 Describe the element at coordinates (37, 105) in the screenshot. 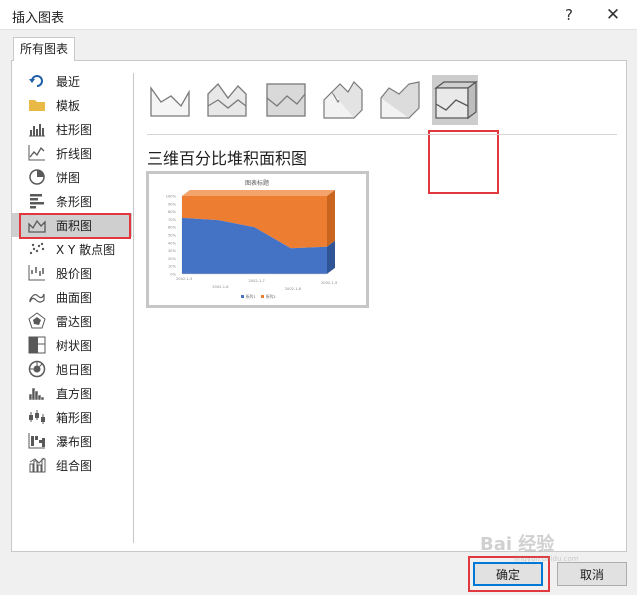

I see `folder-icon` at that location.